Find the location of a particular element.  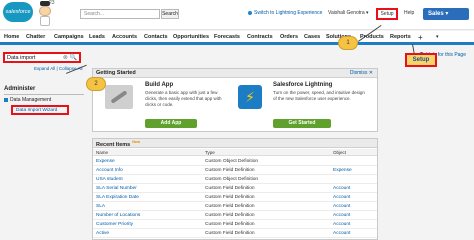

tab-contacts: Contacts is located at coordinates (156, 37).